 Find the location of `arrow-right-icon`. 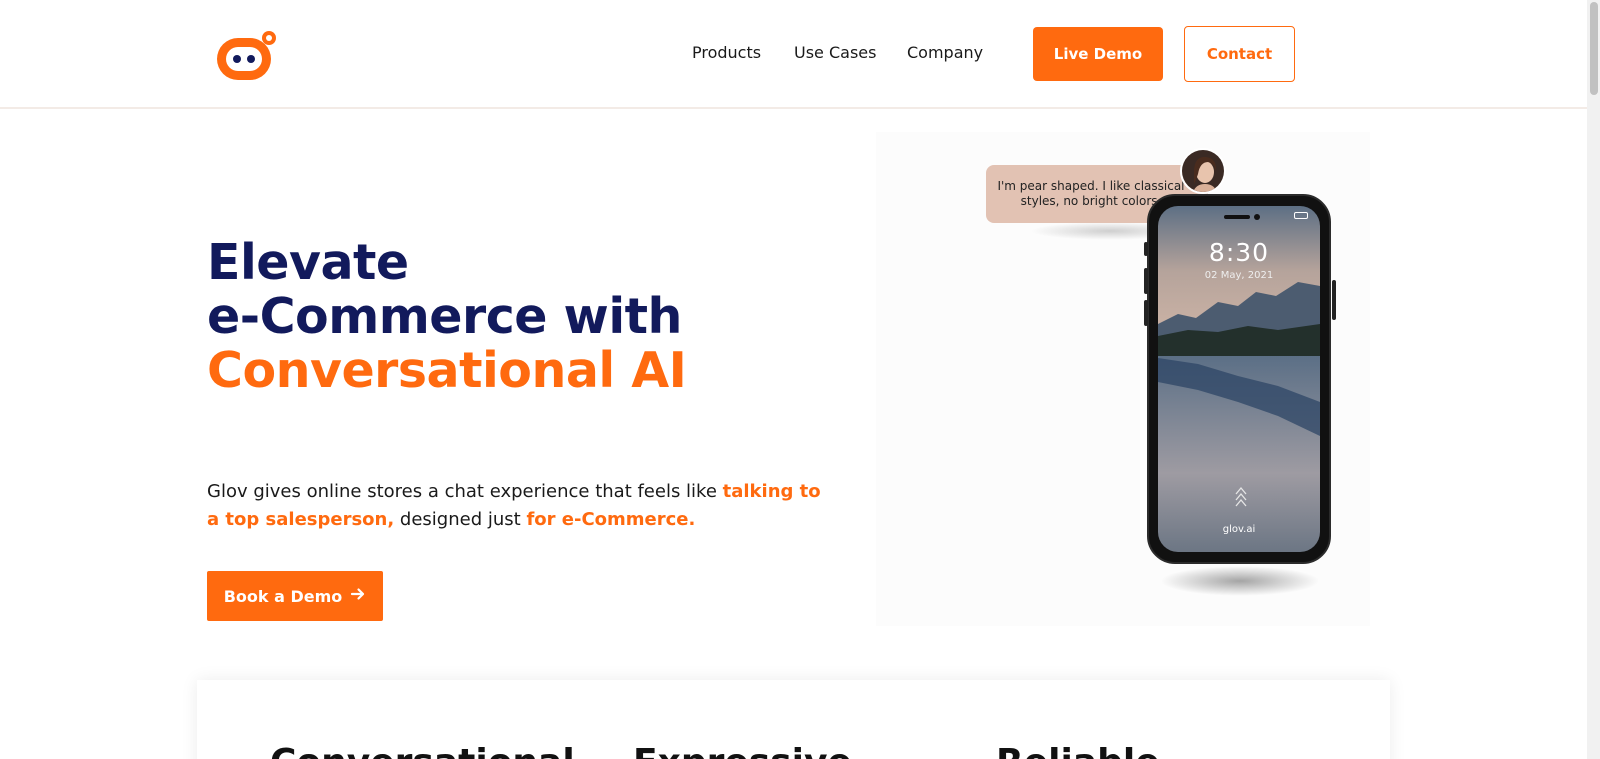

arrow-right-icon is located at coordinates (358, 596).